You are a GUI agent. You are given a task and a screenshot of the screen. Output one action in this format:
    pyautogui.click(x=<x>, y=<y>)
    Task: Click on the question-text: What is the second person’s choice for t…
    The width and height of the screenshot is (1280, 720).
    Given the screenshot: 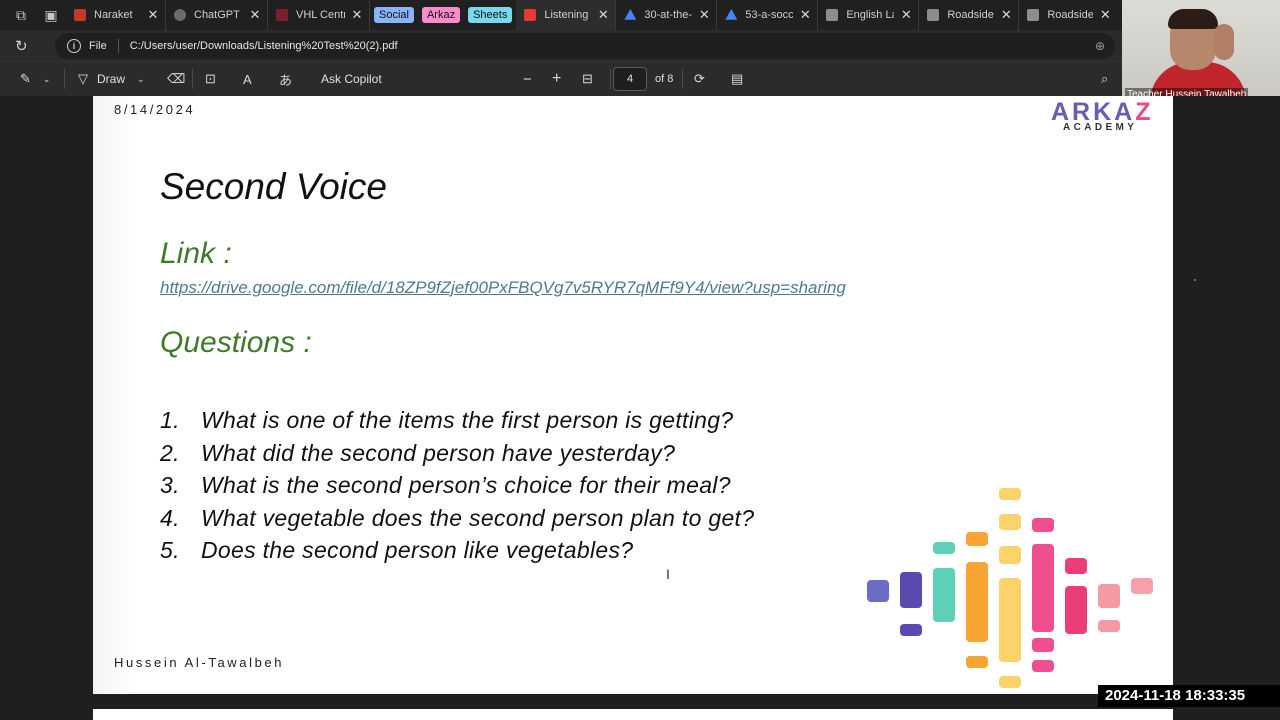 What is the action you would take?
    pyautogui.click(x=466, y=485)
    